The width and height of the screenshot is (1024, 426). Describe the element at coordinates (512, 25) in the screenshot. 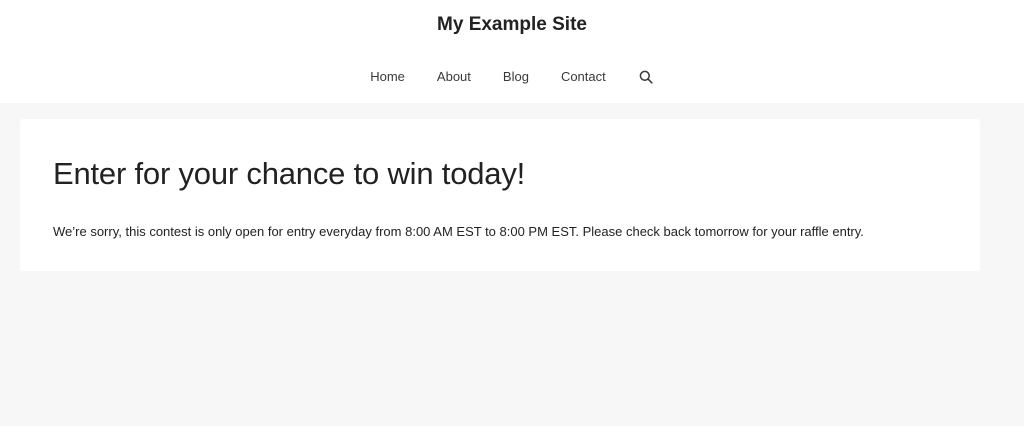

I see `site-title: My Example Site` at that location.